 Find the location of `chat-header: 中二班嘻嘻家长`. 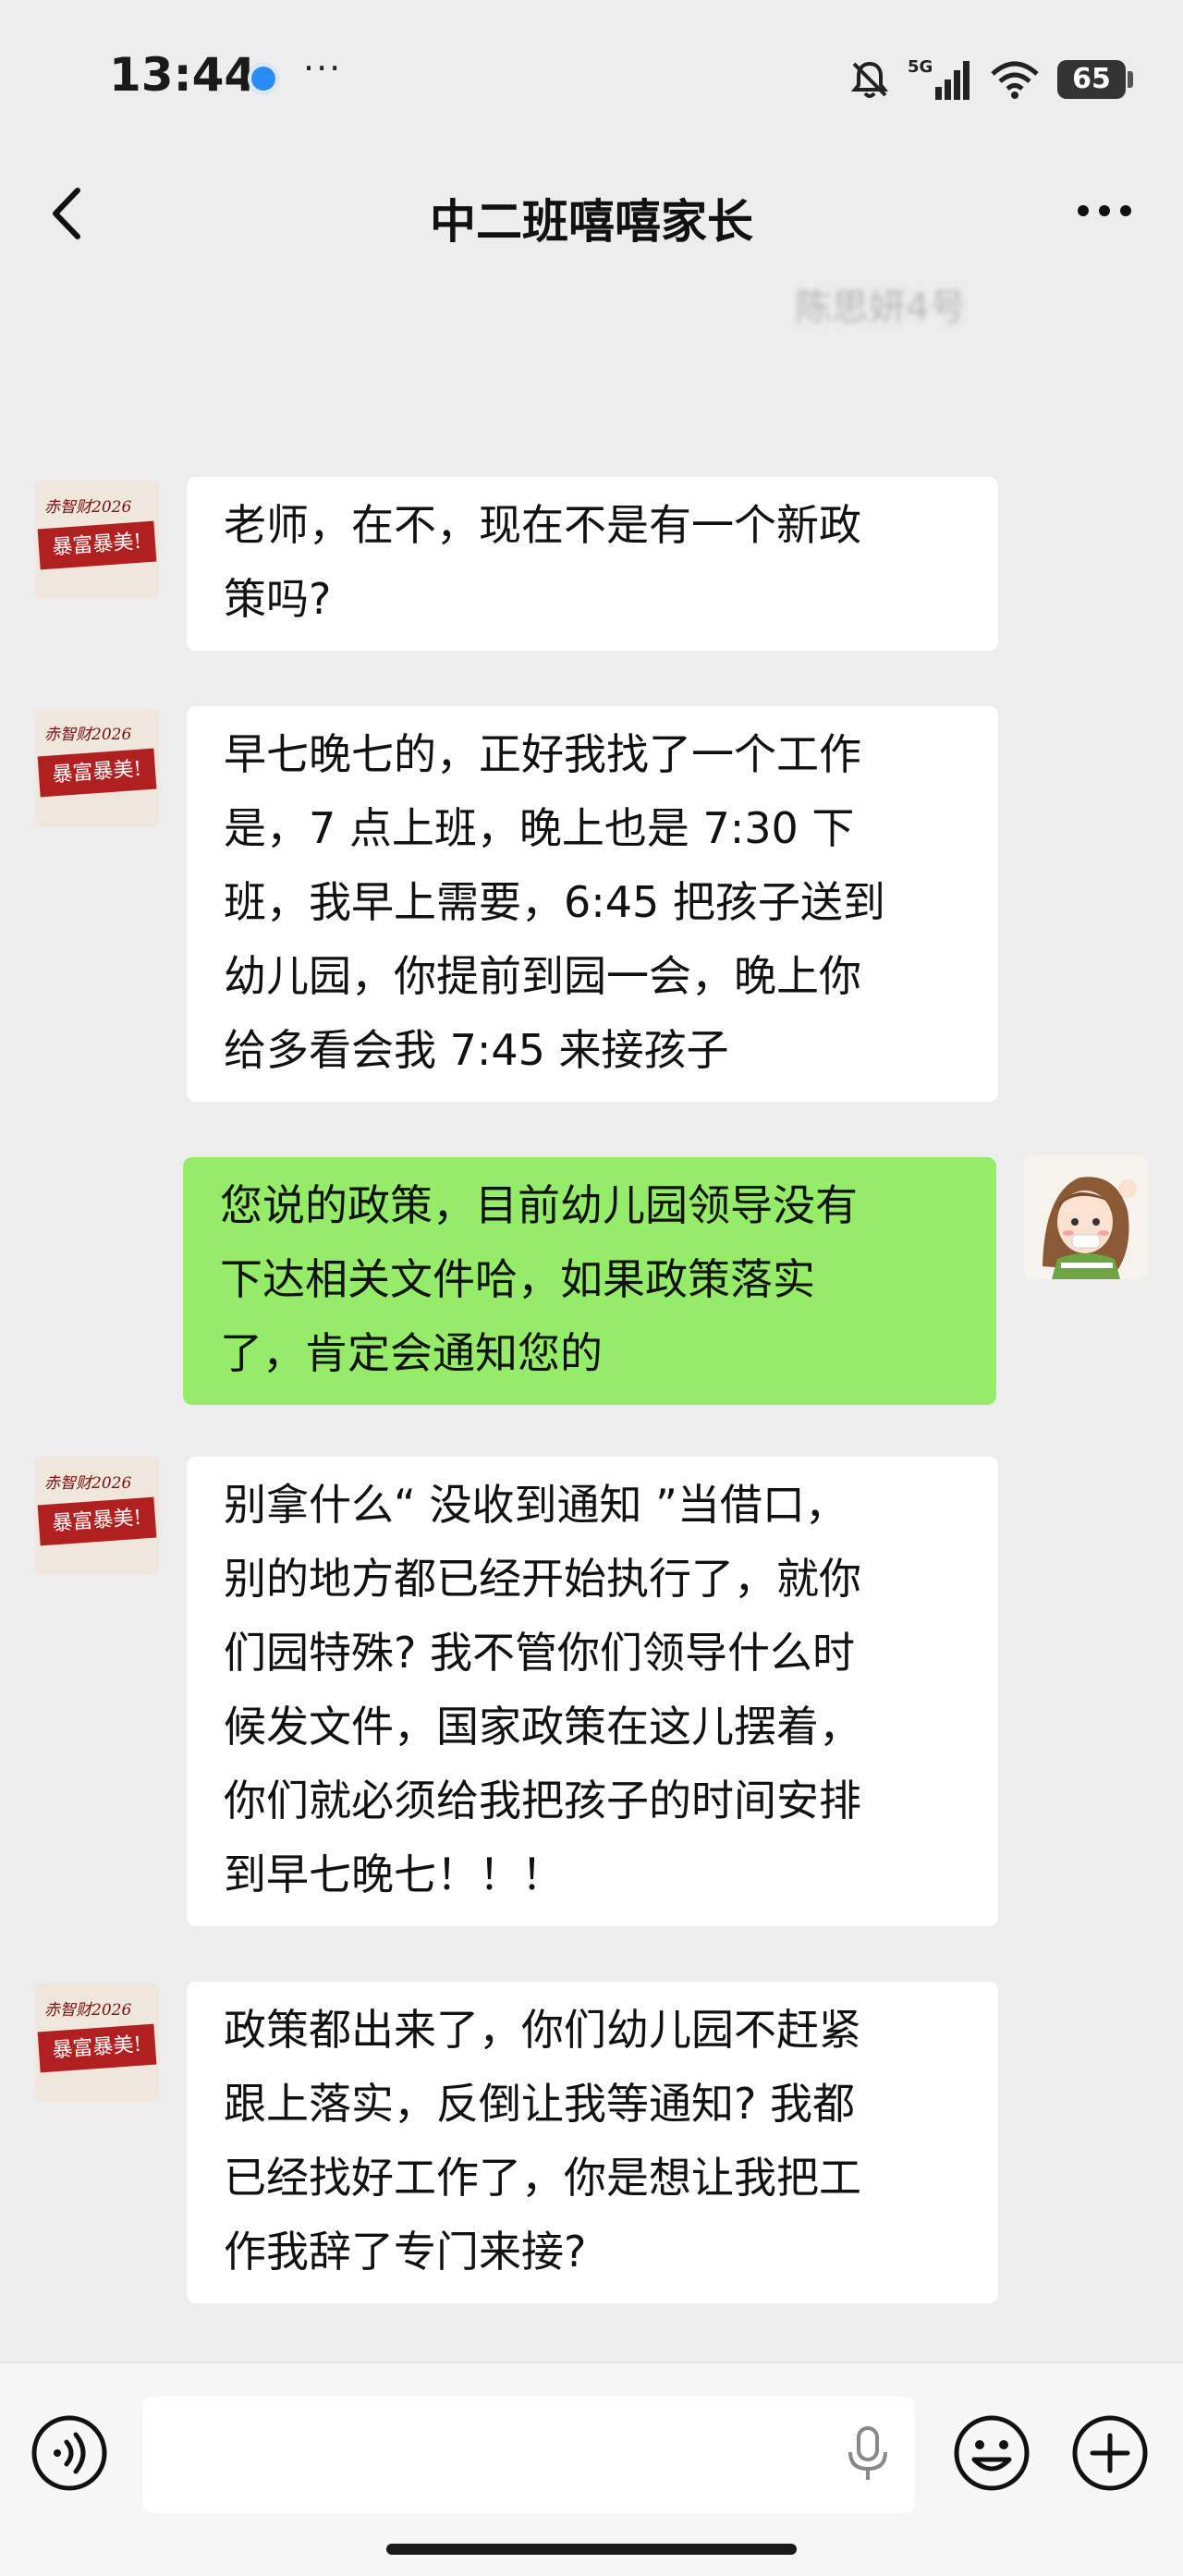

chat-header: 中二班嘻嘻家长 is located at coordinates (592, 217).